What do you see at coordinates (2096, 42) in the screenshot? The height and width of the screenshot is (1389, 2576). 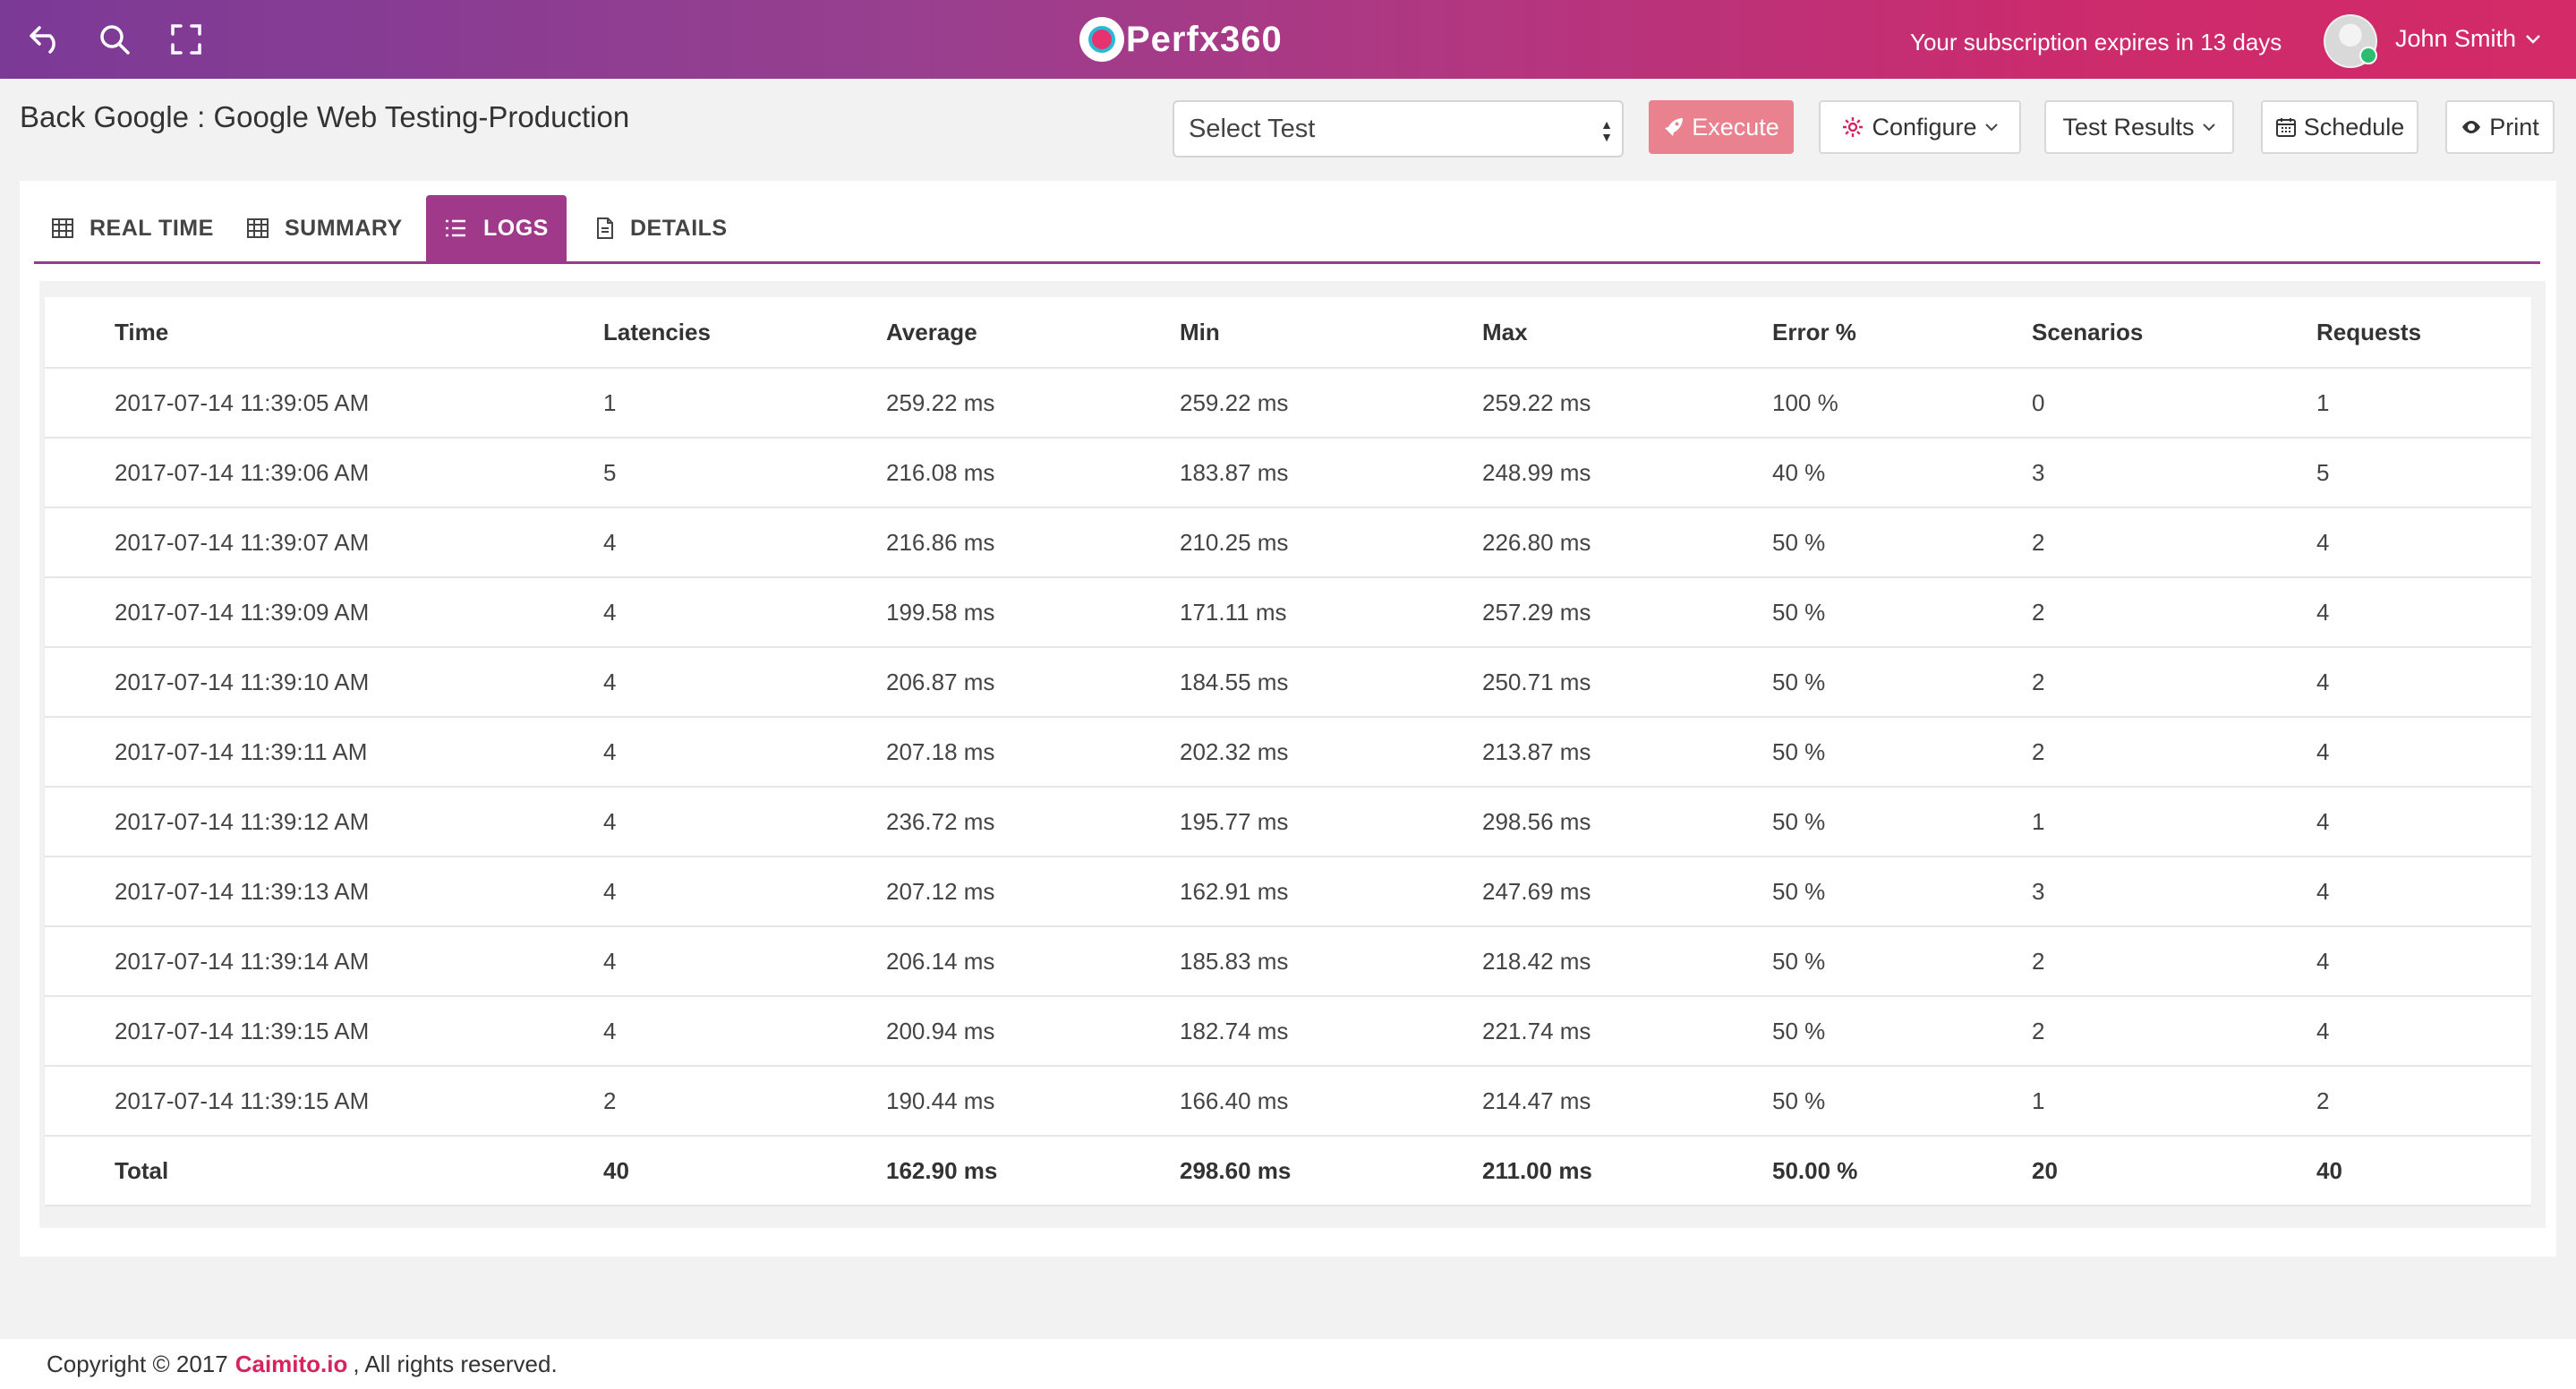 I see `subscription-notice: Your subscription expires in 13 days` at bounding box center [2096, 42].